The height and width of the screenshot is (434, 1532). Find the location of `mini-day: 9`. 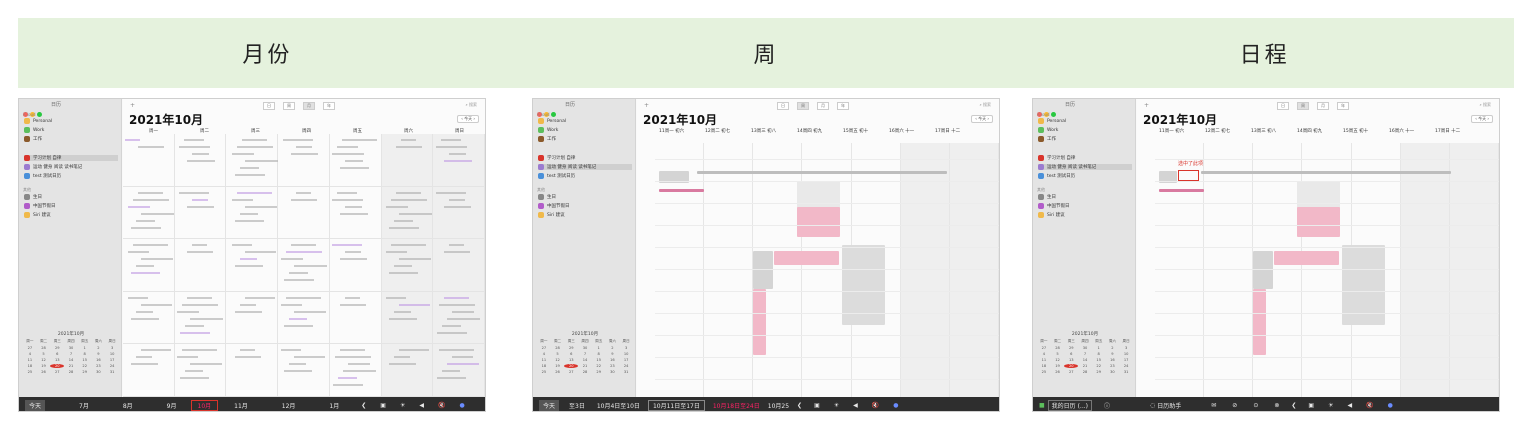

mini-day: 9 is located at coordinates (99, 354).